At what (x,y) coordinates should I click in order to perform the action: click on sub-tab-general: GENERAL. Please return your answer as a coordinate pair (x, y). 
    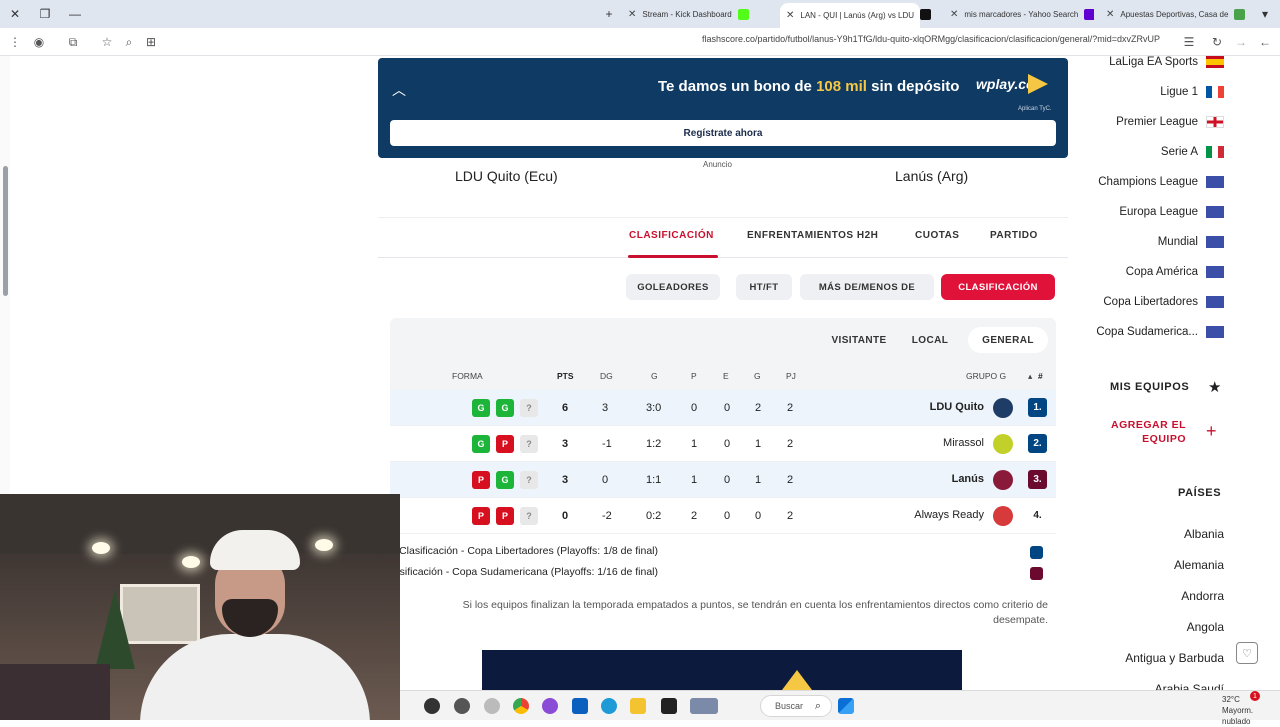
    Looking at the image, I should click on (1008, 340).